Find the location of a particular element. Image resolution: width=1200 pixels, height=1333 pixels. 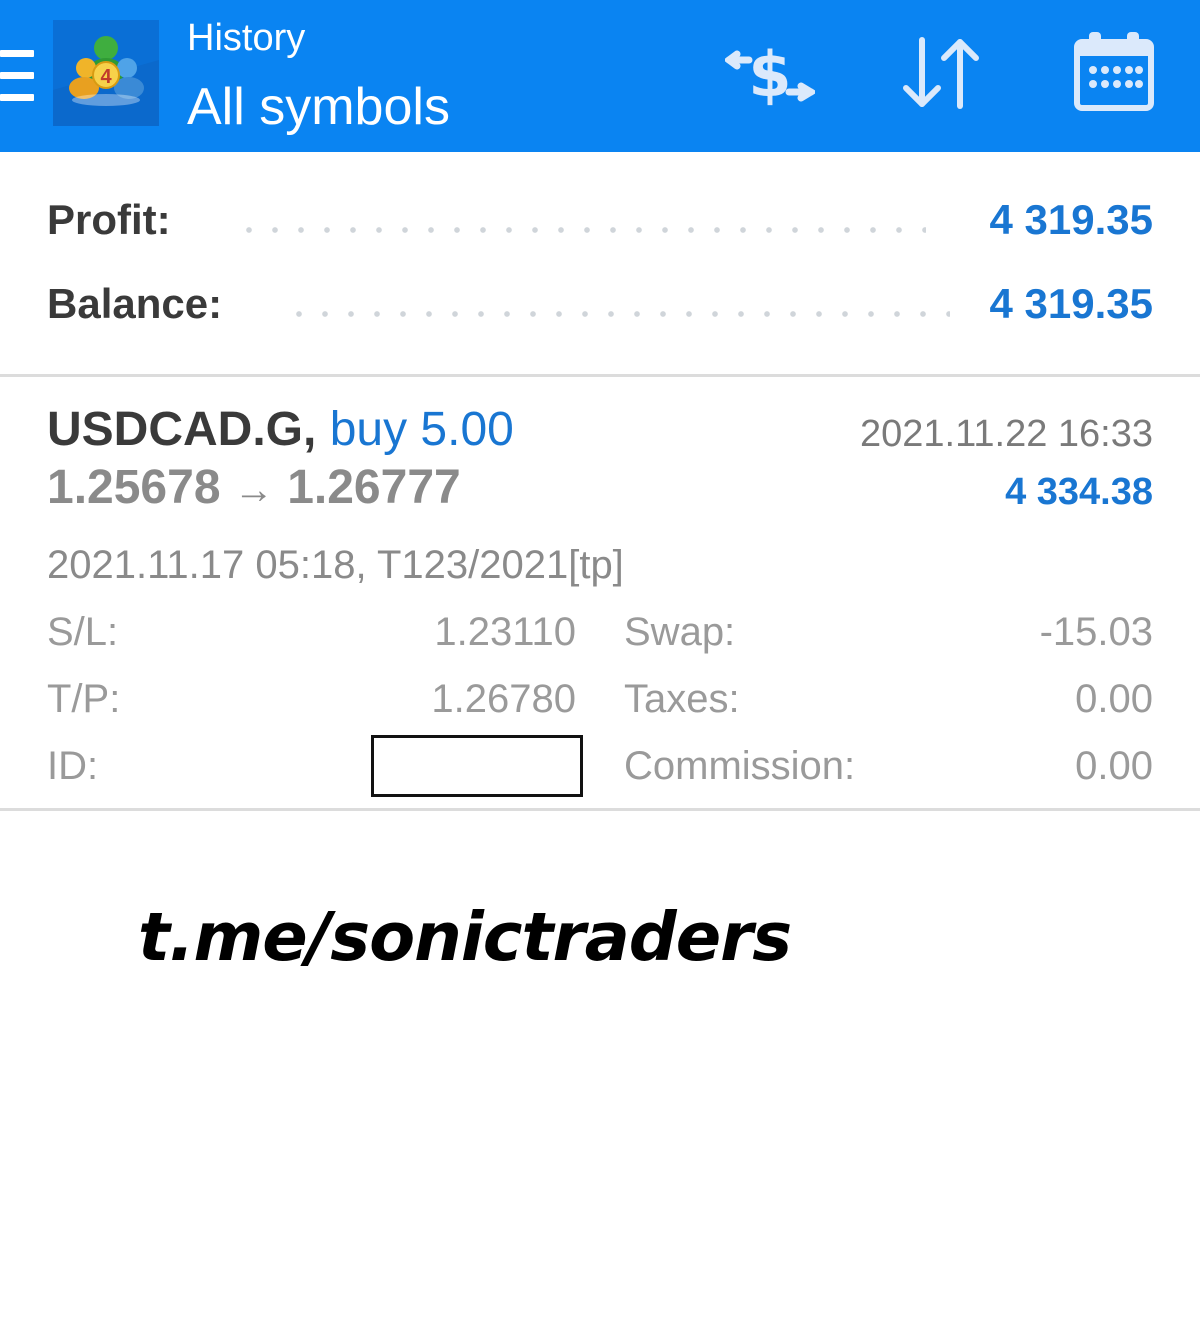

close-time: 2021.11.22 16:33 is located at coordinates (1006, 434).